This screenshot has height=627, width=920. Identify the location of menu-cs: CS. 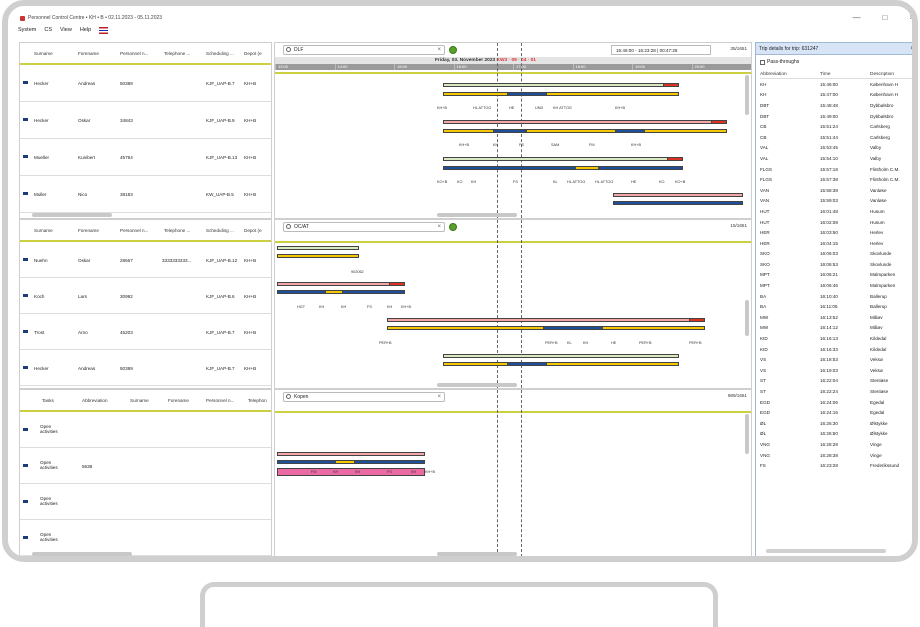
(48, 30).